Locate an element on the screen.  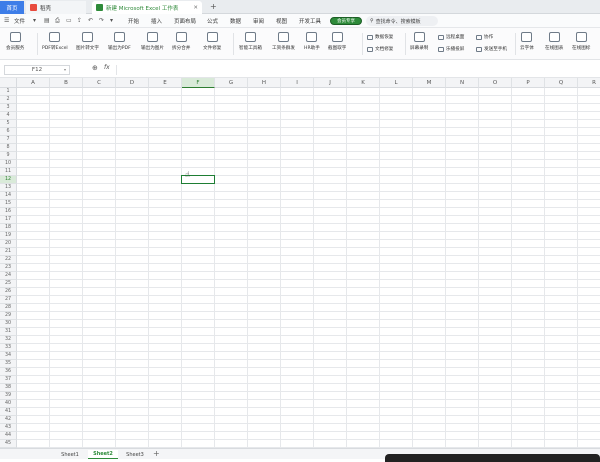
column-header: E is located at coordinates (165, 83).